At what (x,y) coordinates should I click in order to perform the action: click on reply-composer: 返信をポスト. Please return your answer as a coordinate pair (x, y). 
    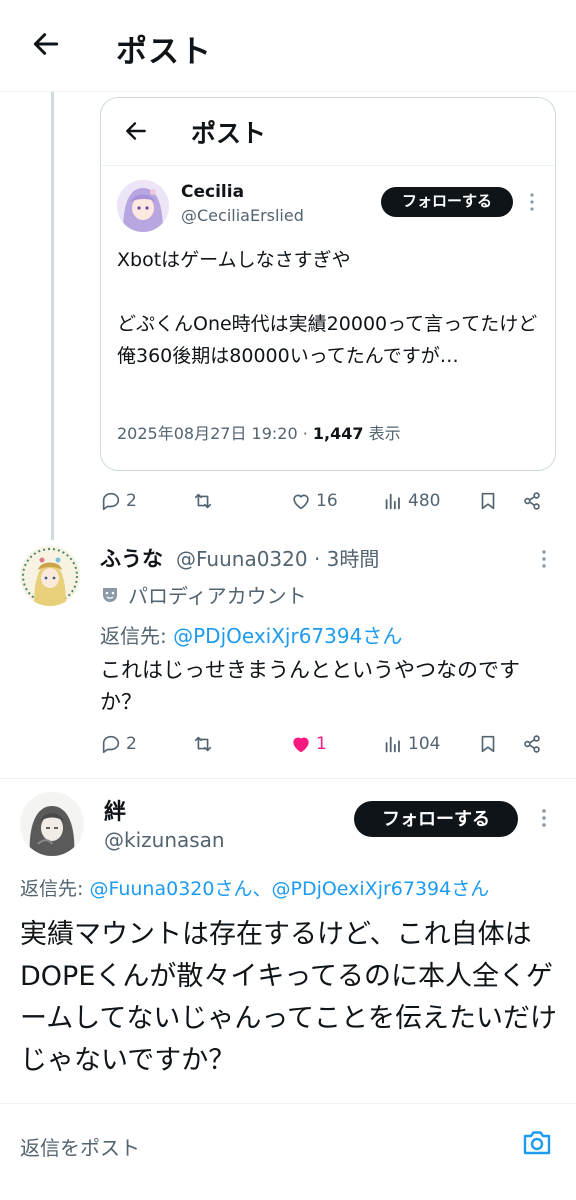
    Looking at the image, I should click on (288, 1151).